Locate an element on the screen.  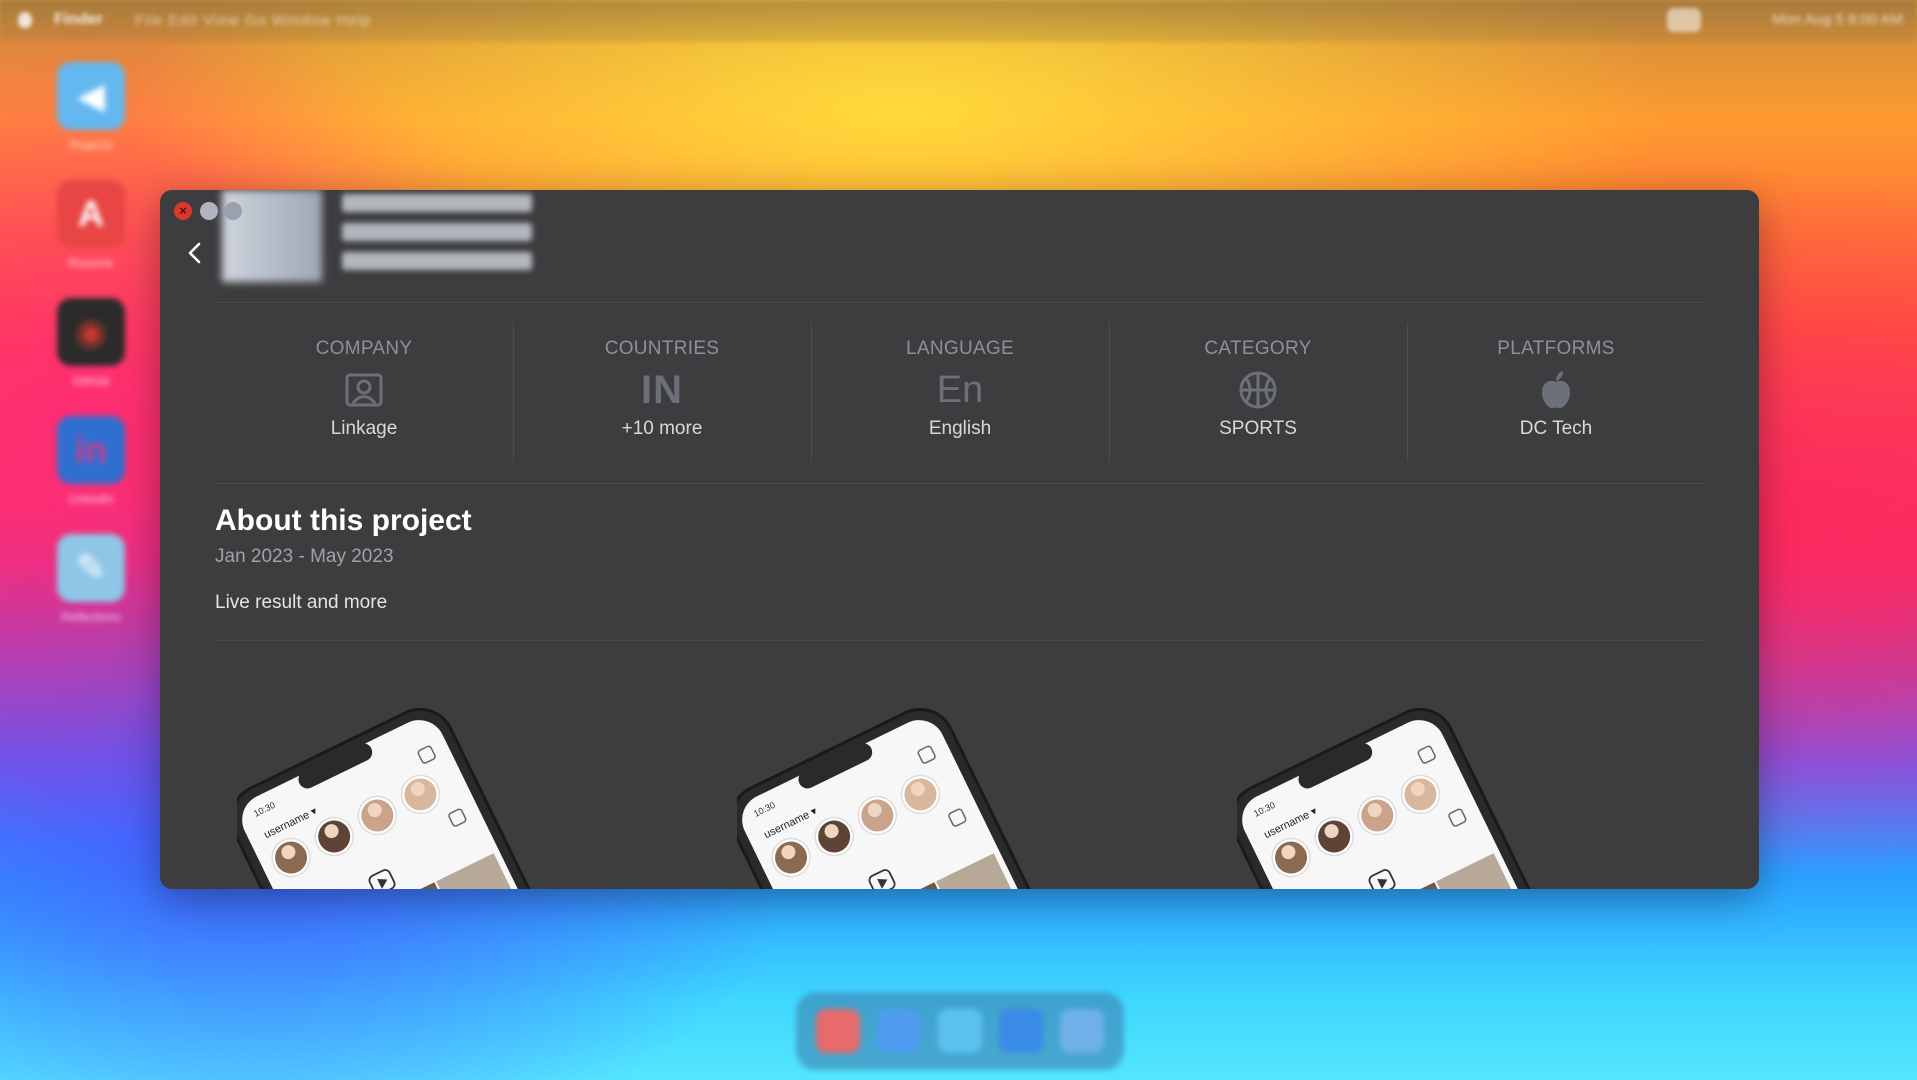
stat-value: SPORTS is located at coordinates (1258, 428).